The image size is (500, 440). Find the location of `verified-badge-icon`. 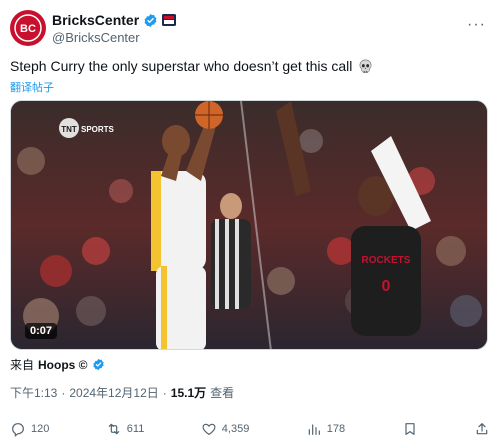

verified-badge-icon is located at coordinates (150, 20).